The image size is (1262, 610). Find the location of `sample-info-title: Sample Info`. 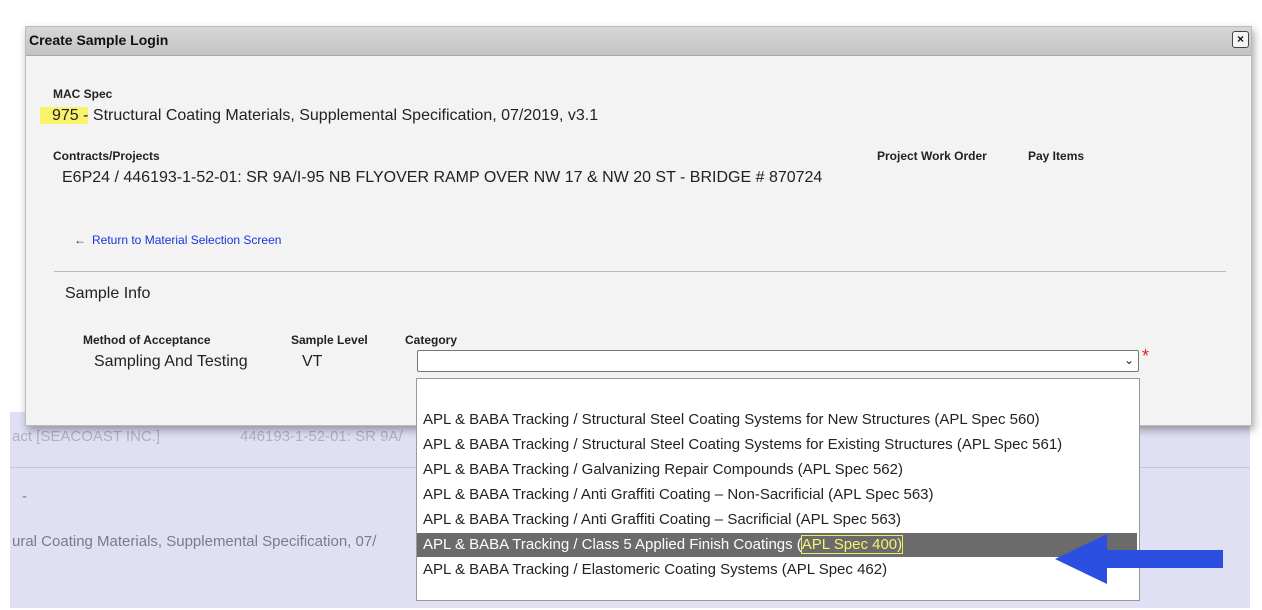

sample-info-title: Sample Info is located at coordinates (108, 293).